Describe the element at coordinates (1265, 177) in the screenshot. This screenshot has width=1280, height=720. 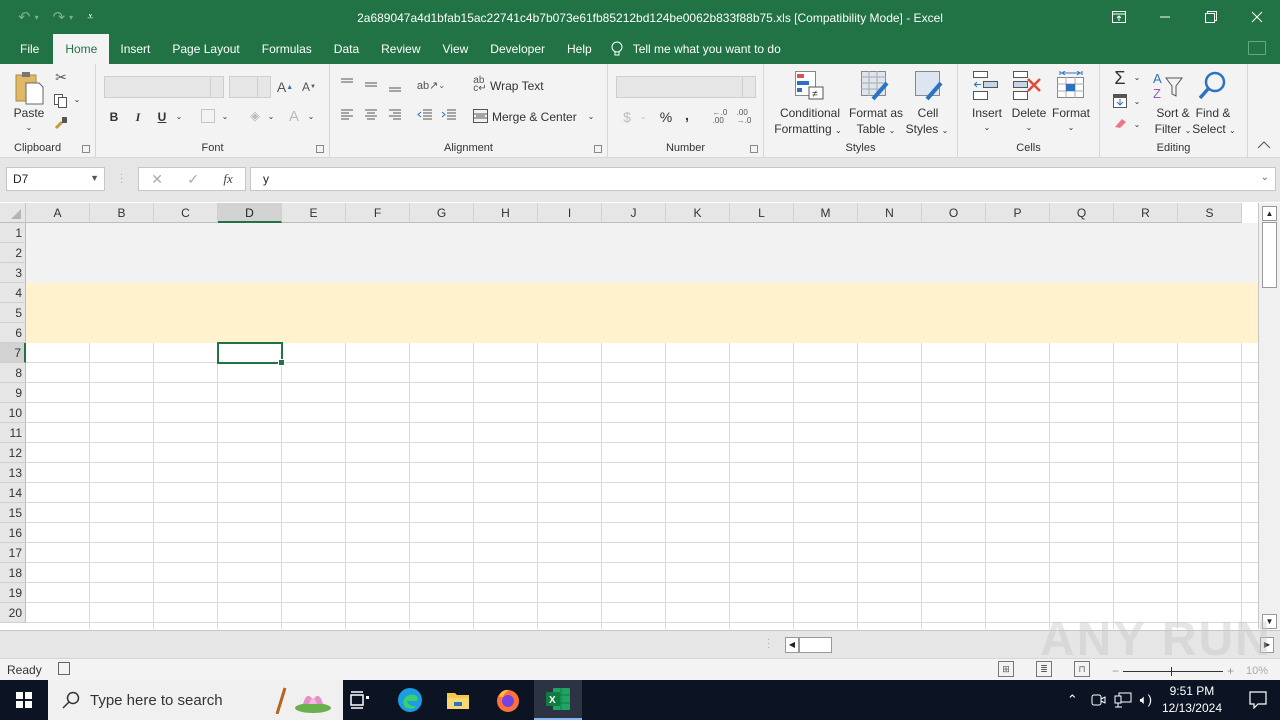
I see `expand-formula-bar-icon: ⌄` at that location.